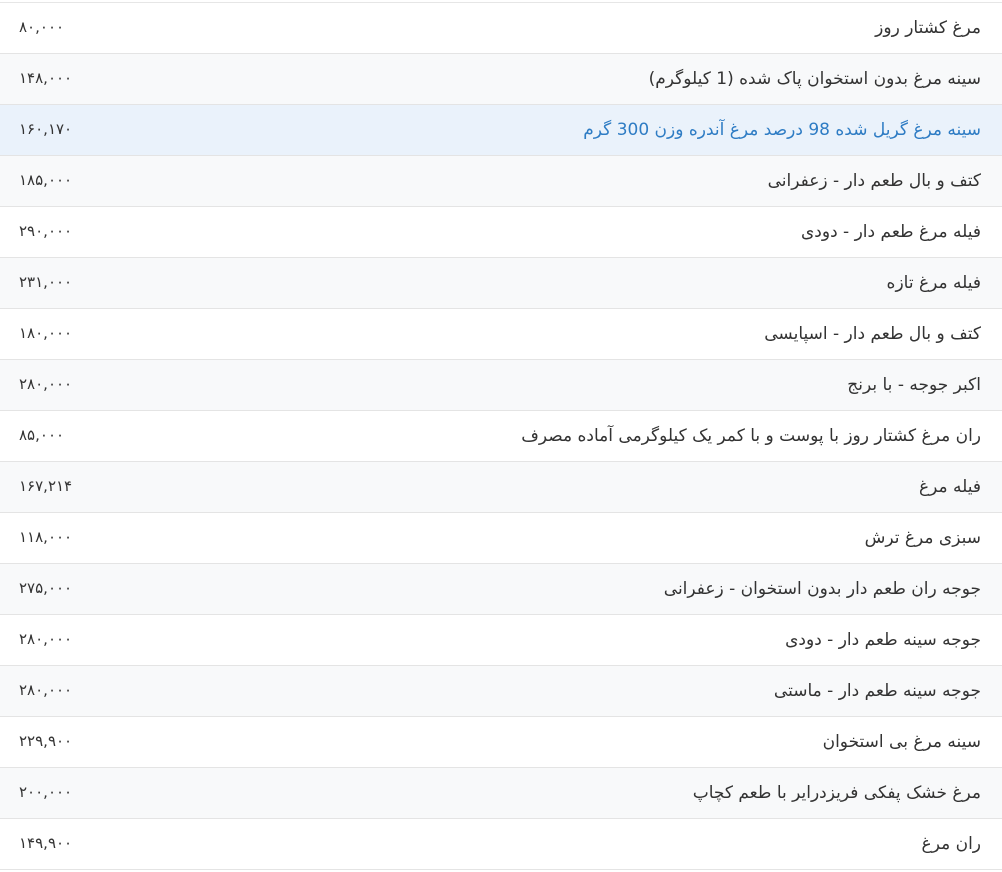 The image size is (1002, 872). What do you see at coordinates (46, 129) in the screenshot?
I see `product-price: ۱۶۰,۱۷۰` at bounding box center [46, 129].